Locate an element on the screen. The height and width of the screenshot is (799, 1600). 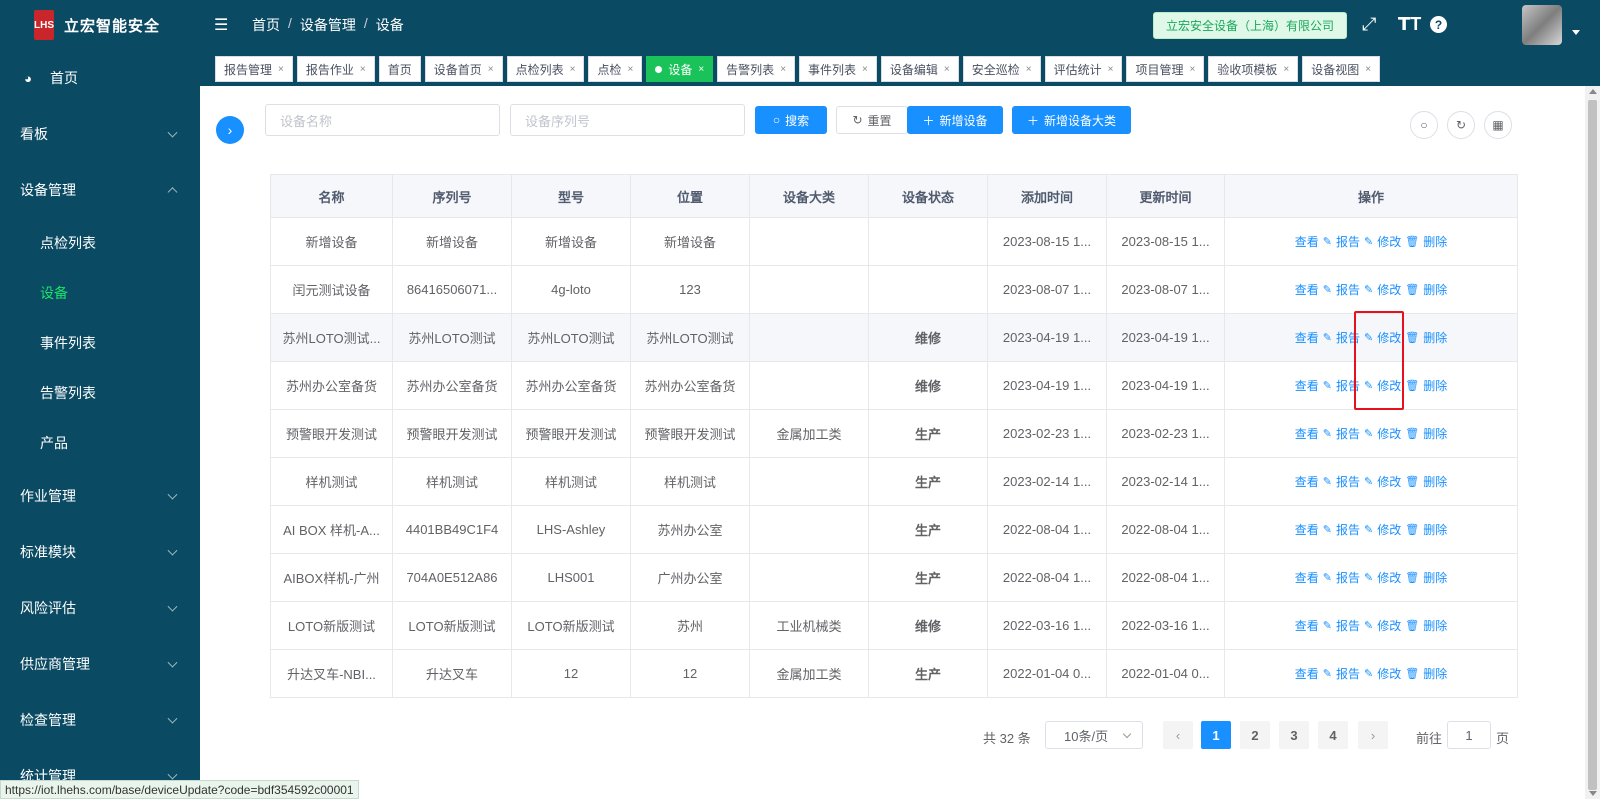
sidebar-item-4: 设备 is located at coordinates (100, 293).